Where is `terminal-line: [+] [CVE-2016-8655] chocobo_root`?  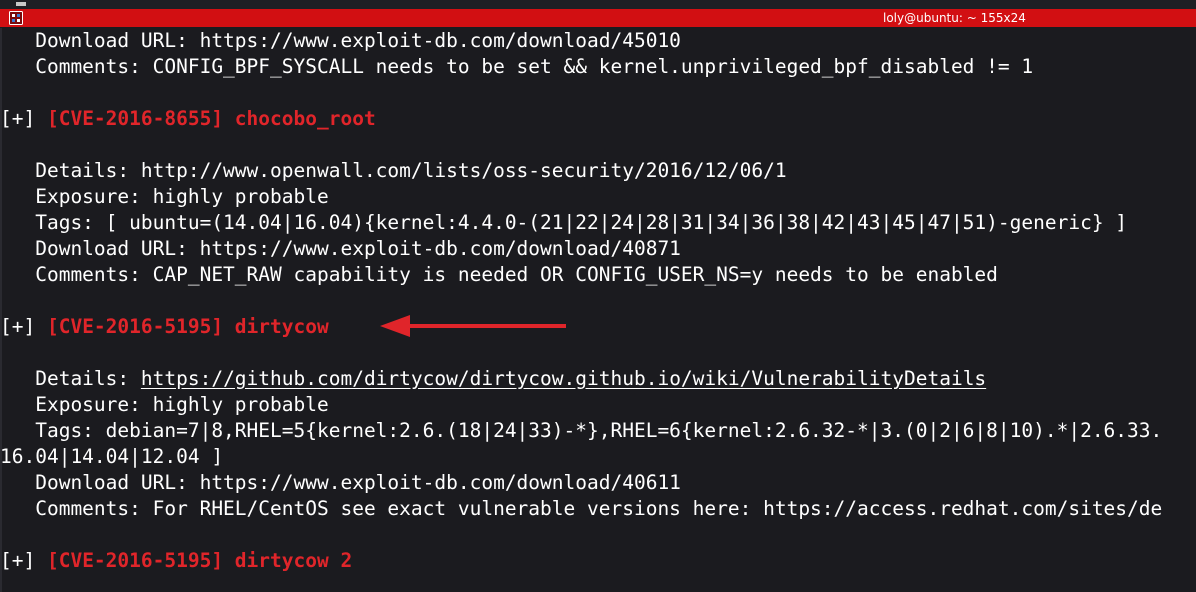
terminal-line: [+] [CVE-2016-8655] chocobo_root is located at coordinates (188, 119).